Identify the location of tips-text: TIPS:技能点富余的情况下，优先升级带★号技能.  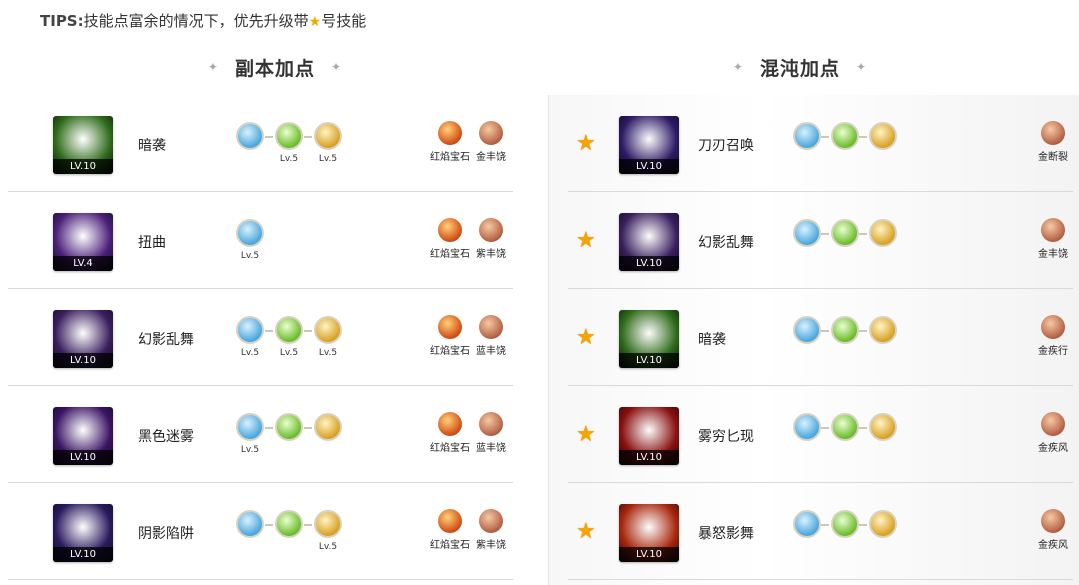
(203, 20).